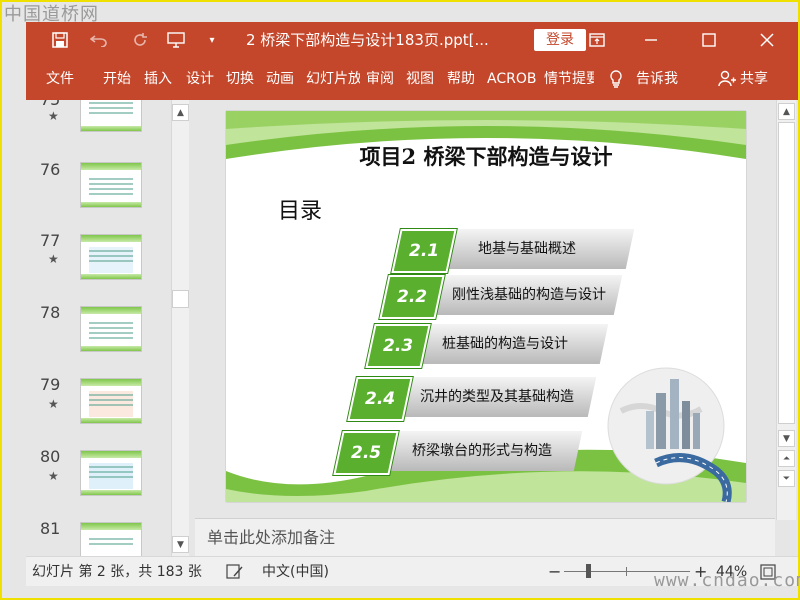 This screenshot has width=800, height=600. I want to click on redo-icon, so click(140, 40).